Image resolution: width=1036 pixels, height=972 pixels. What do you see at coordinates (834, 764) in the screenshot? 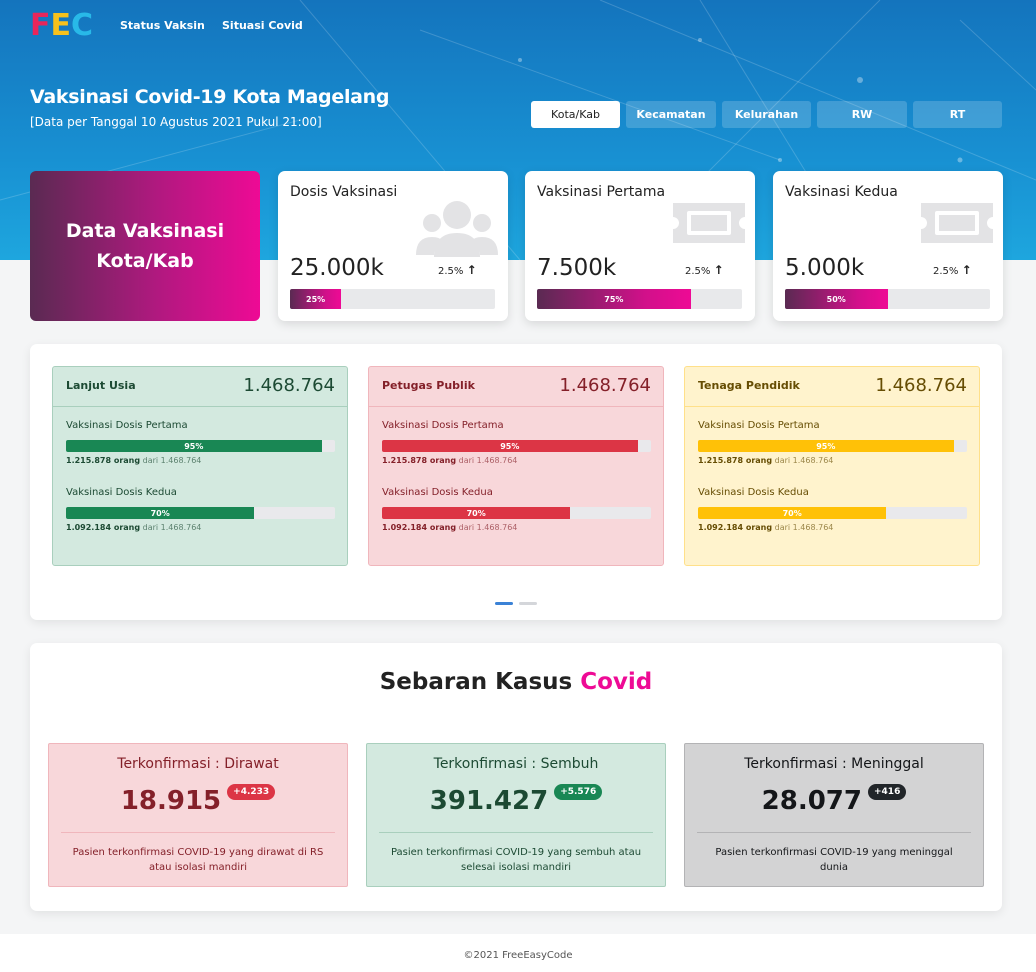
I see `case-label: Terkonfirmasi : Meninggal` at bounding box center [834, 764].